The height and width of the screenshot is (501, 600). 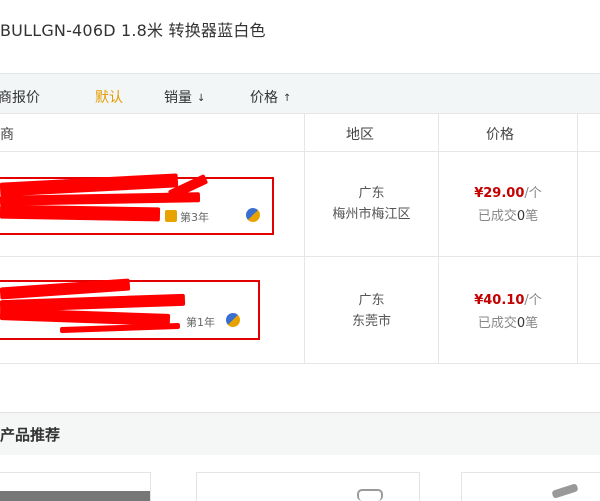 What do you see at coordinates (300, 132) in the screenshot?
I see `table-header: 商 地区 价格` at bounding box center [300, 132].